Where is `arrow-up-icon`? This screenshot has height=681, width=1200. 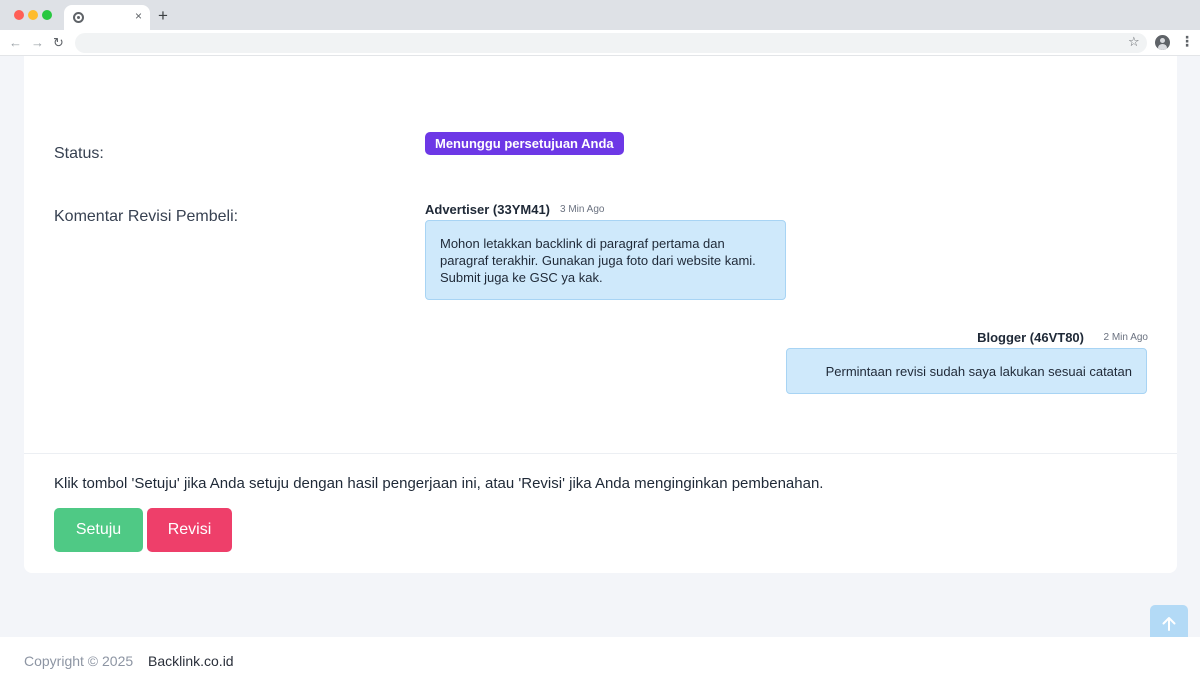
arrow-up-icon is located at coordinates (1169, 624).